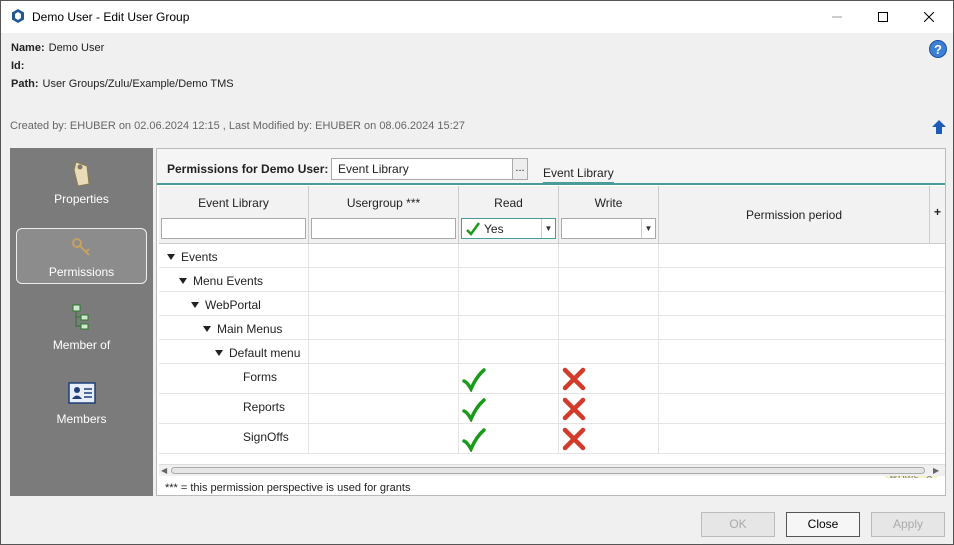 The width and height of the screenshot is (954, 545). Describe the element at coordinates (233, 228) in the screenshot. I see `filter-event-library-input` at that location.